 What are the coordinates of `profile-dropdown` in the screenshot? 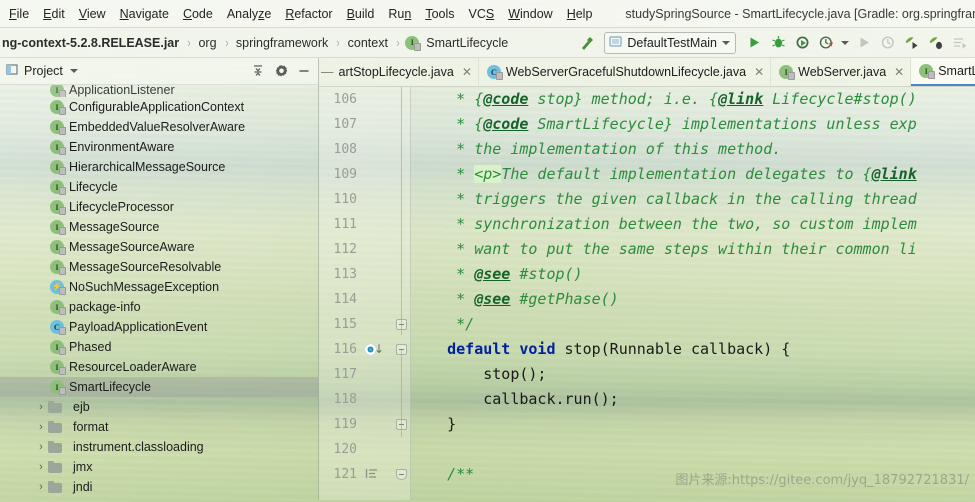 It's located at (845, 43).